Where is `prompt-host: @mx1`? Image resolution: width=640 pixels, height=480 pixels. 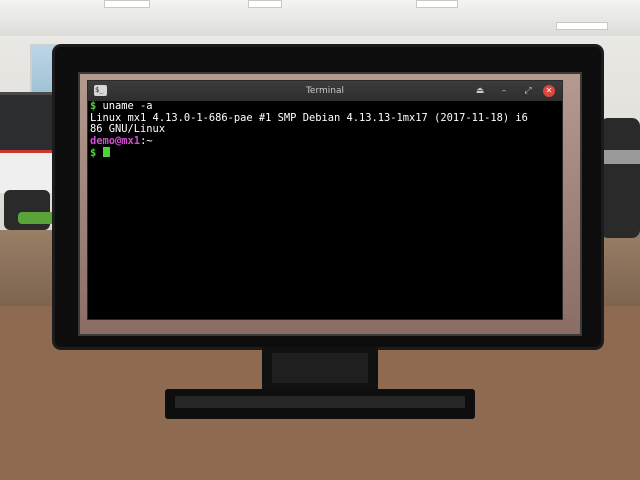
prompt-host: @mx1 is located at coordinates (128, 140).